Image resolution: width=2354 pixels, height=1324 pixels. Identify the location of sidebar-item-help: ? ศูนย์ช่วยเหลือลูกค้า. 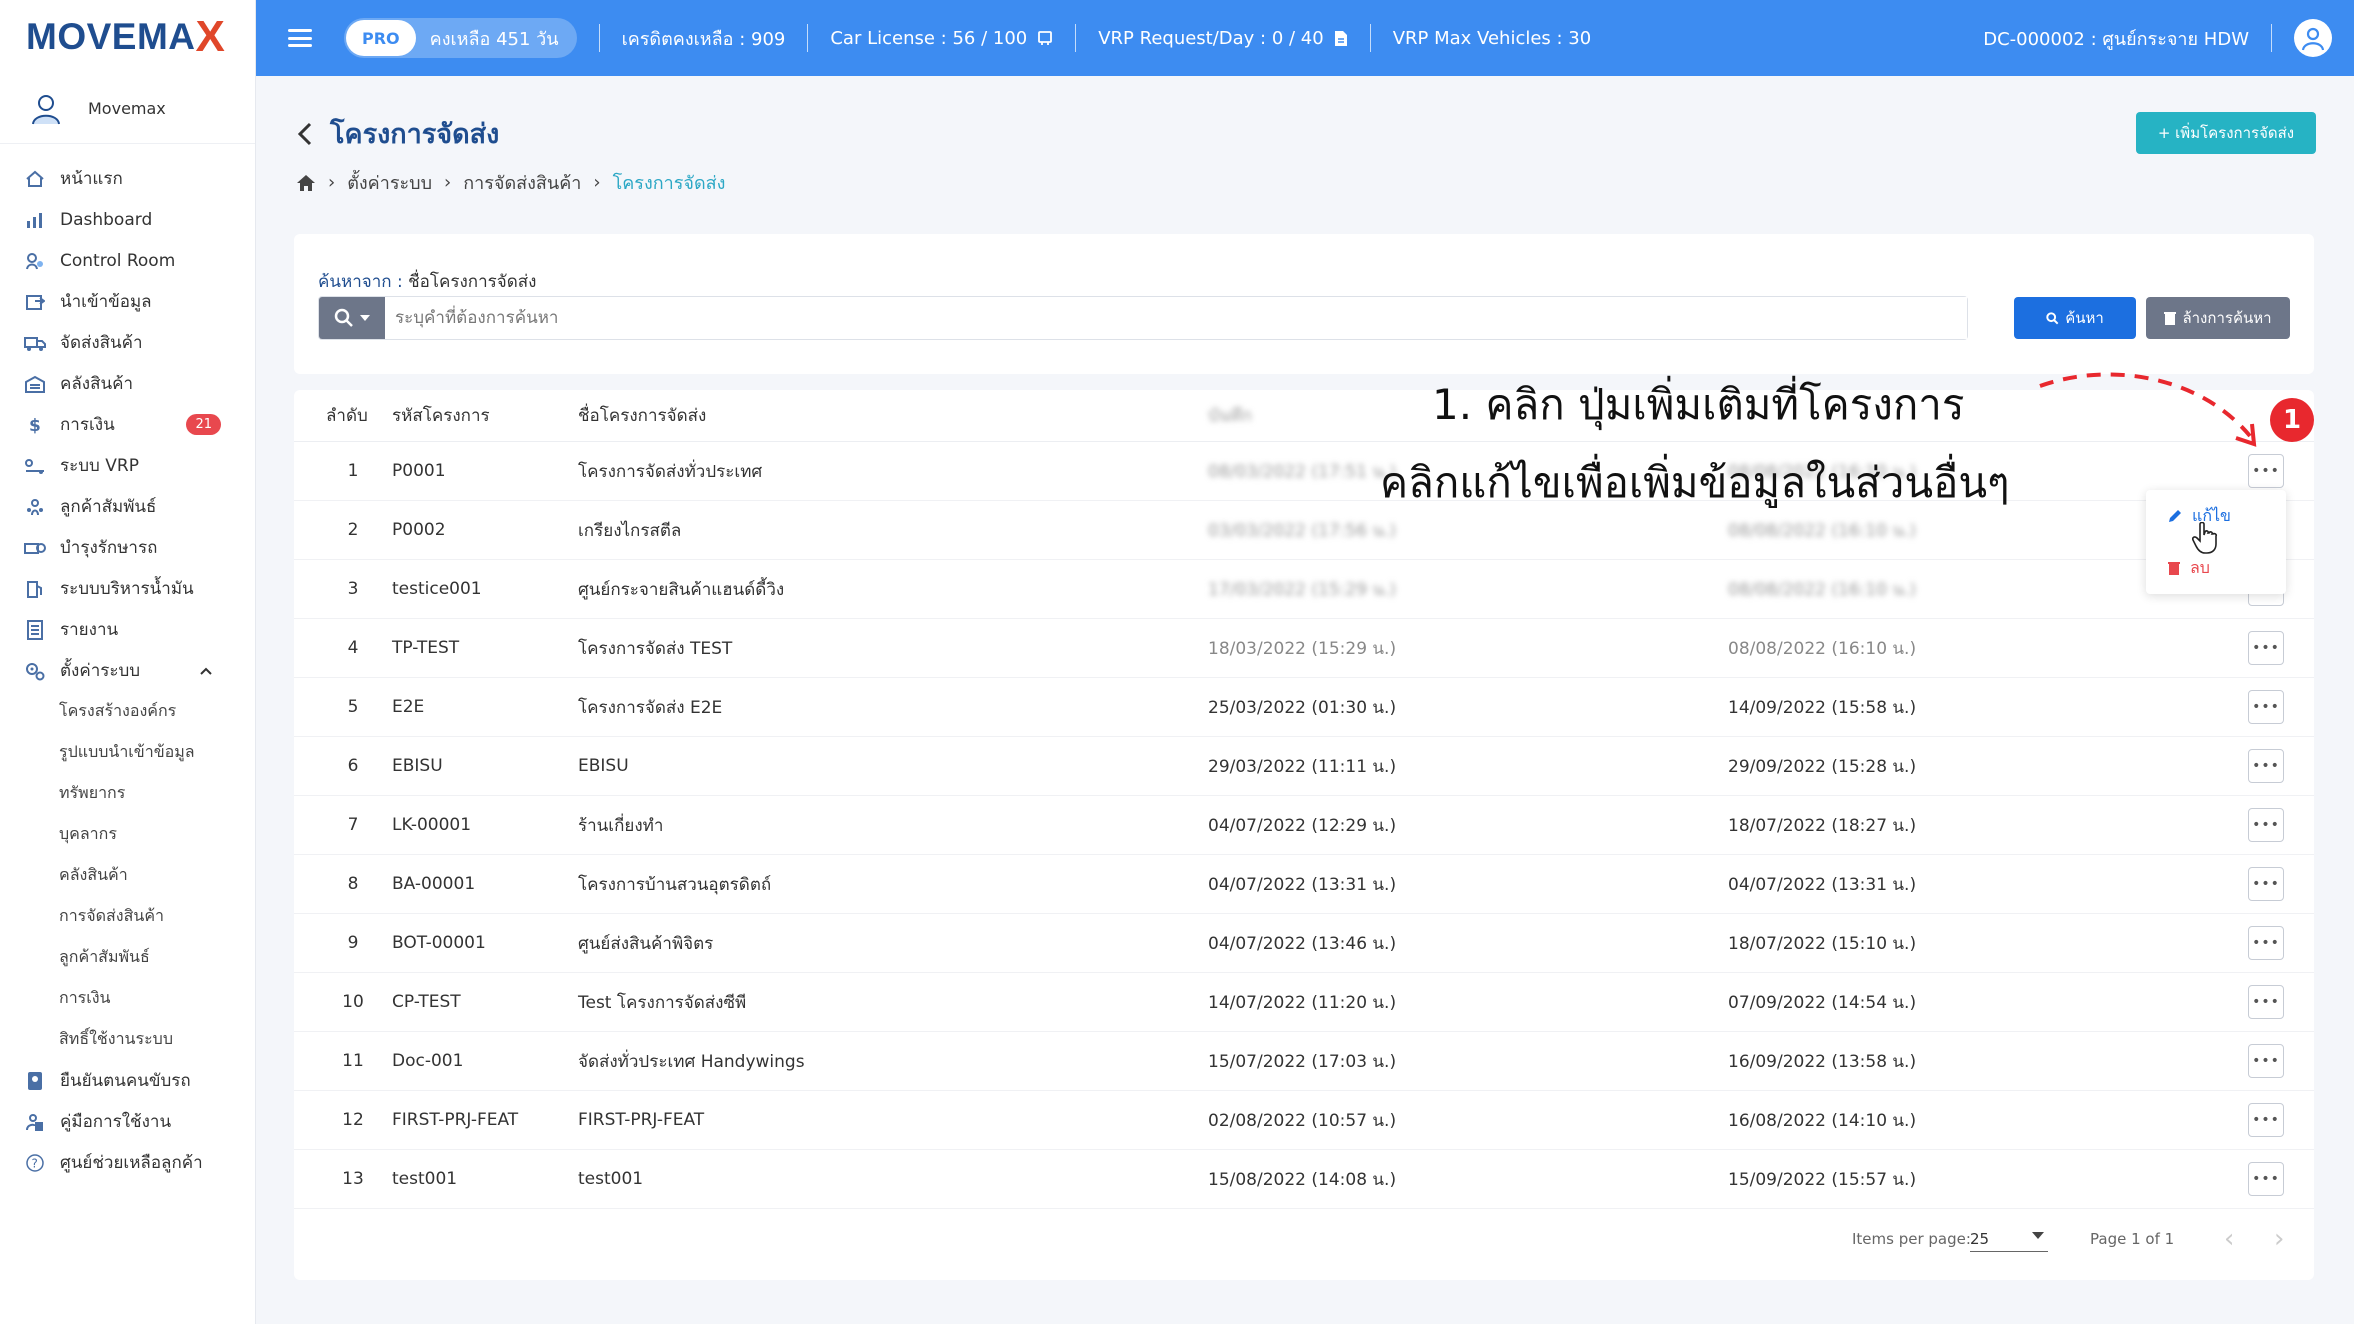
(127, 1162).